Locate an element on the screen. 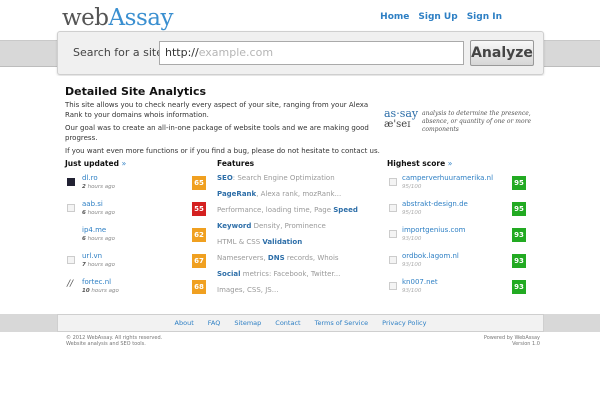 The image size is (600, 400). top-nav: Home Sign Up Sign In is located at coordinates (441, 17).